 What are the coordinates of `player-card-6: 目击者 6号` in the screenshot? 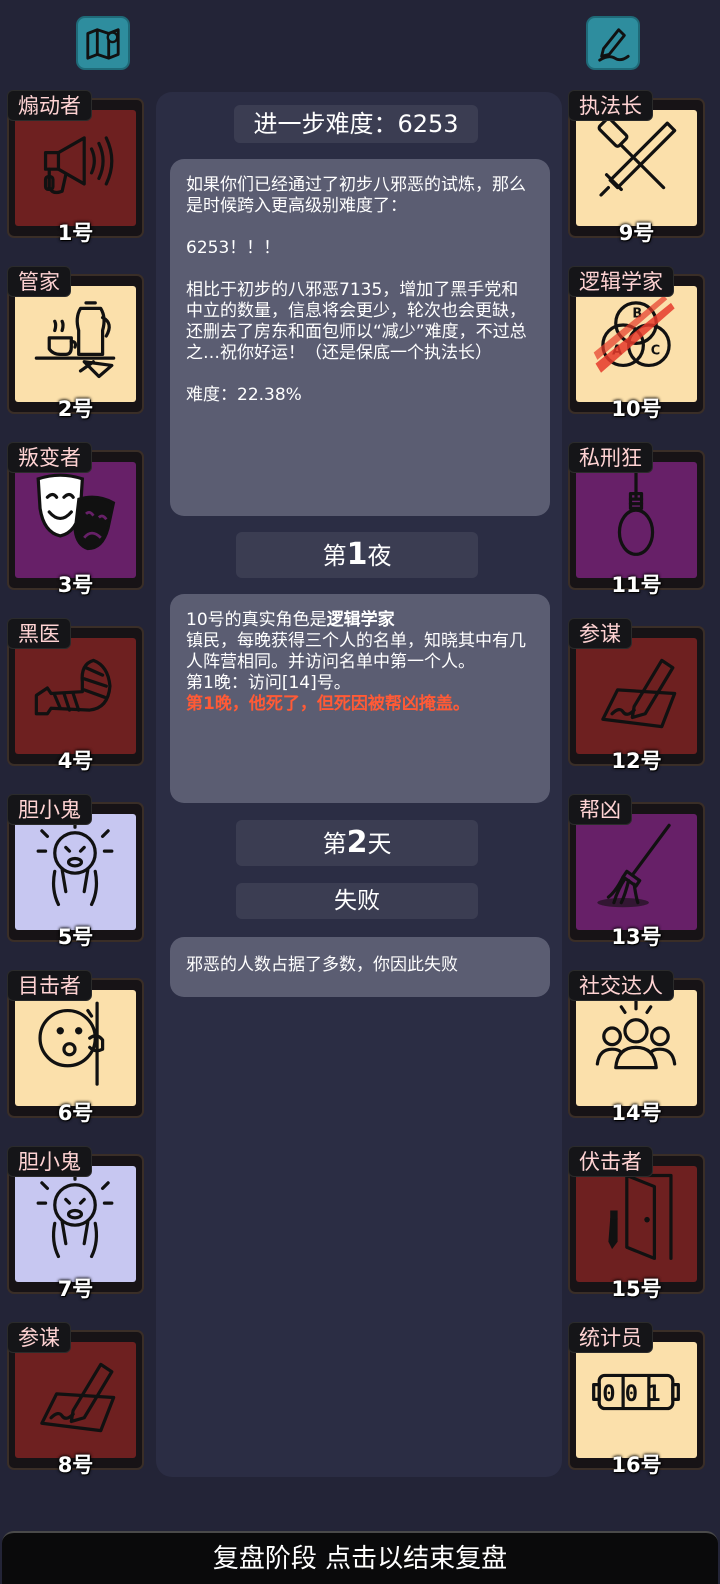 It's located at (75, 1047).